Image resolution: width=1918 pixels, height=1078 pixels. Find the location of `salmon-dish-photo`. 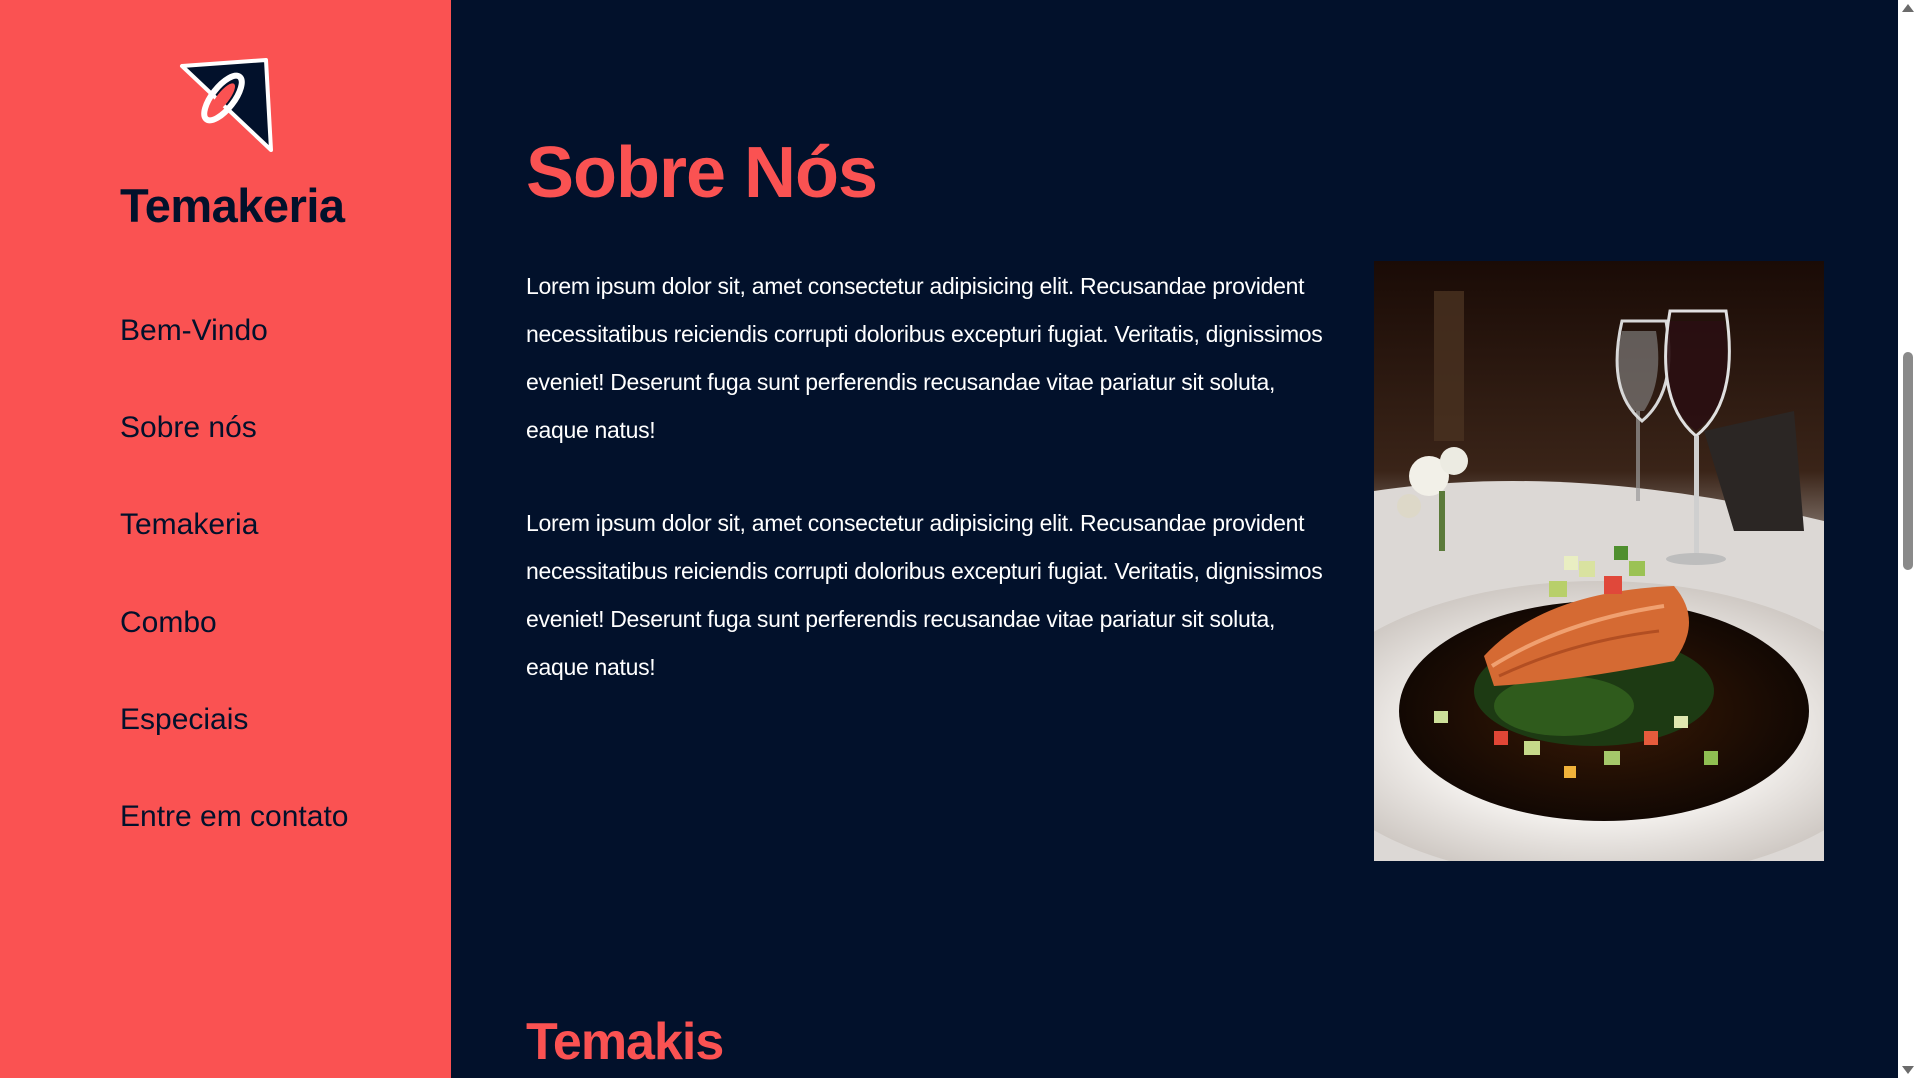

salmon-dish-photo is located at coordinates (1599, 561).